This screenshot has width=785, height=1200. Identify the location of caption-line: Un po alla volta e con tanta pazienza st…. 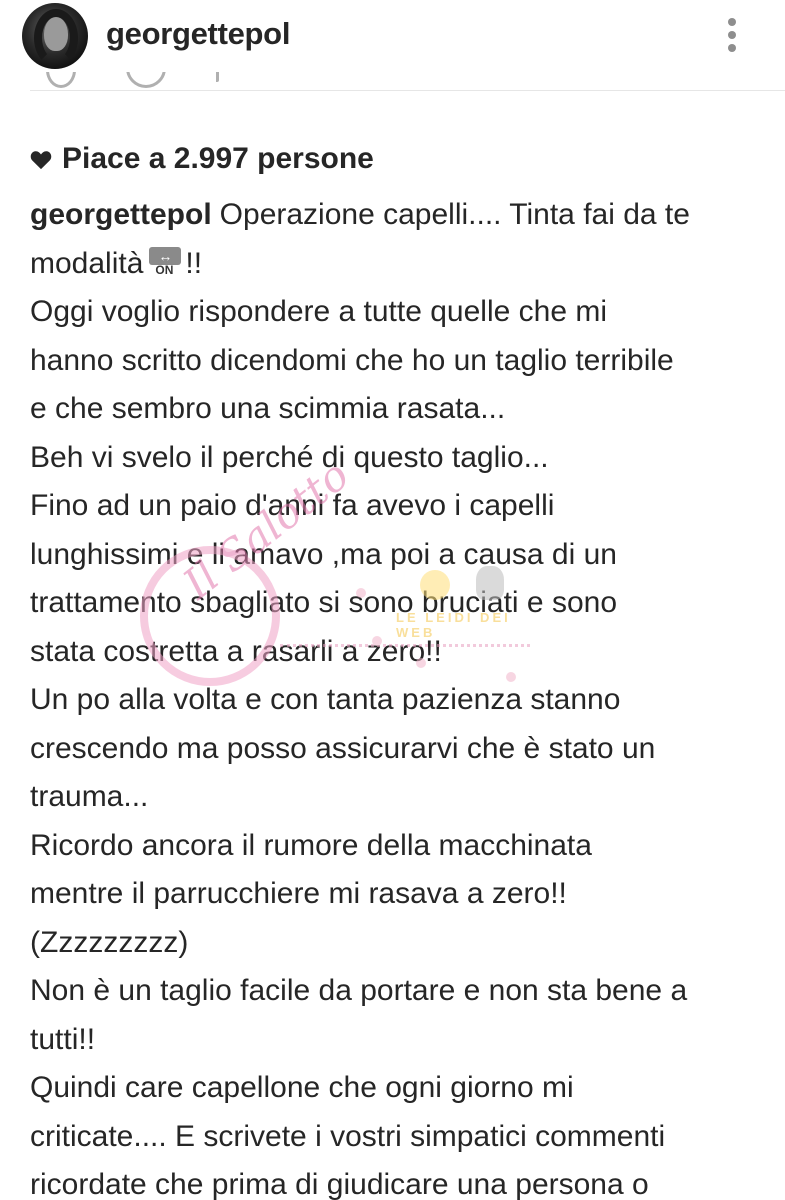
(325, 699).